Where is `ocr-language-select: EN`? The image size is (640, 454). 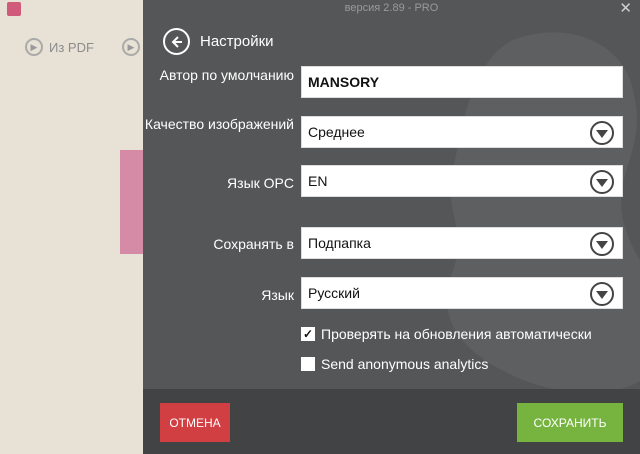
ocr-language-select: EN is located at coordinates (462, 181).